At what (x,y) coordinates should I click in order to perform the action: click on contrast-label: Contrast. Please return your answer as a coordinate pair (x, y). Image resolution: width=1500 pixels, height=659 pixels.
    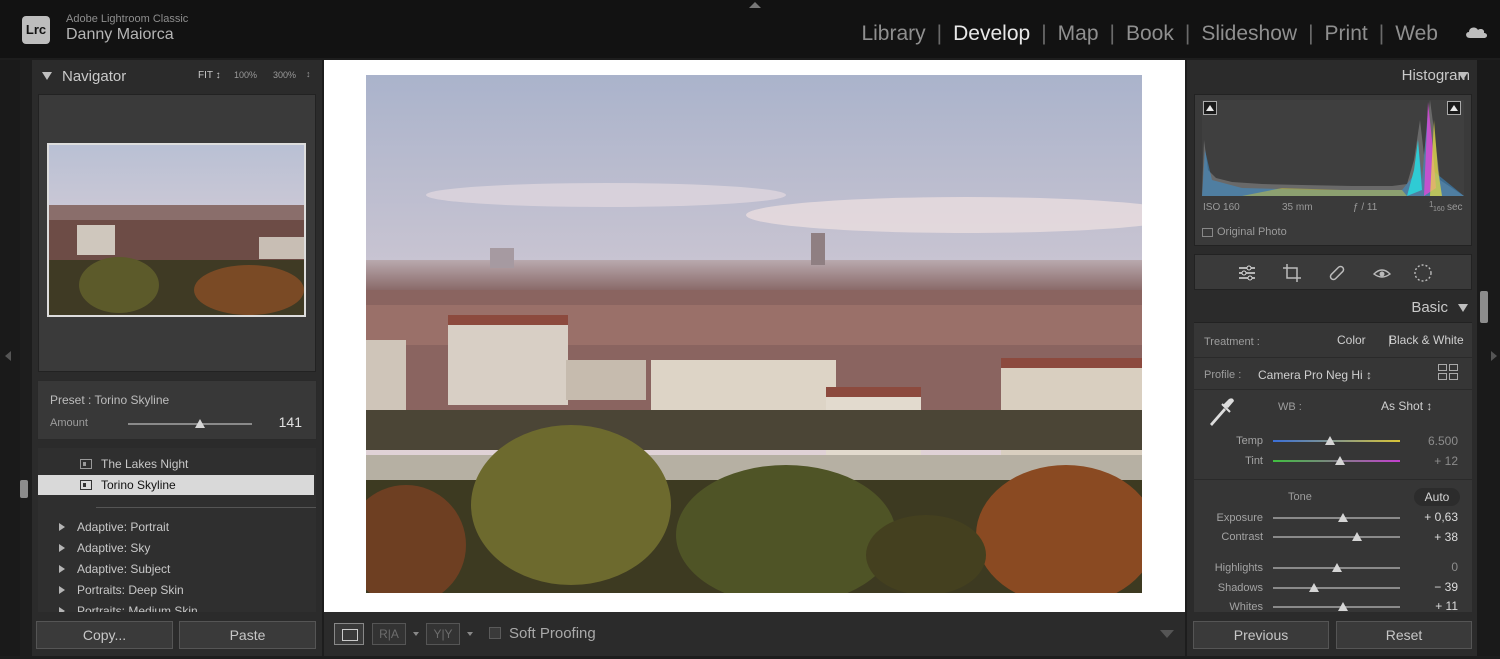
    Looking at the image, I should click on (1229, 537).